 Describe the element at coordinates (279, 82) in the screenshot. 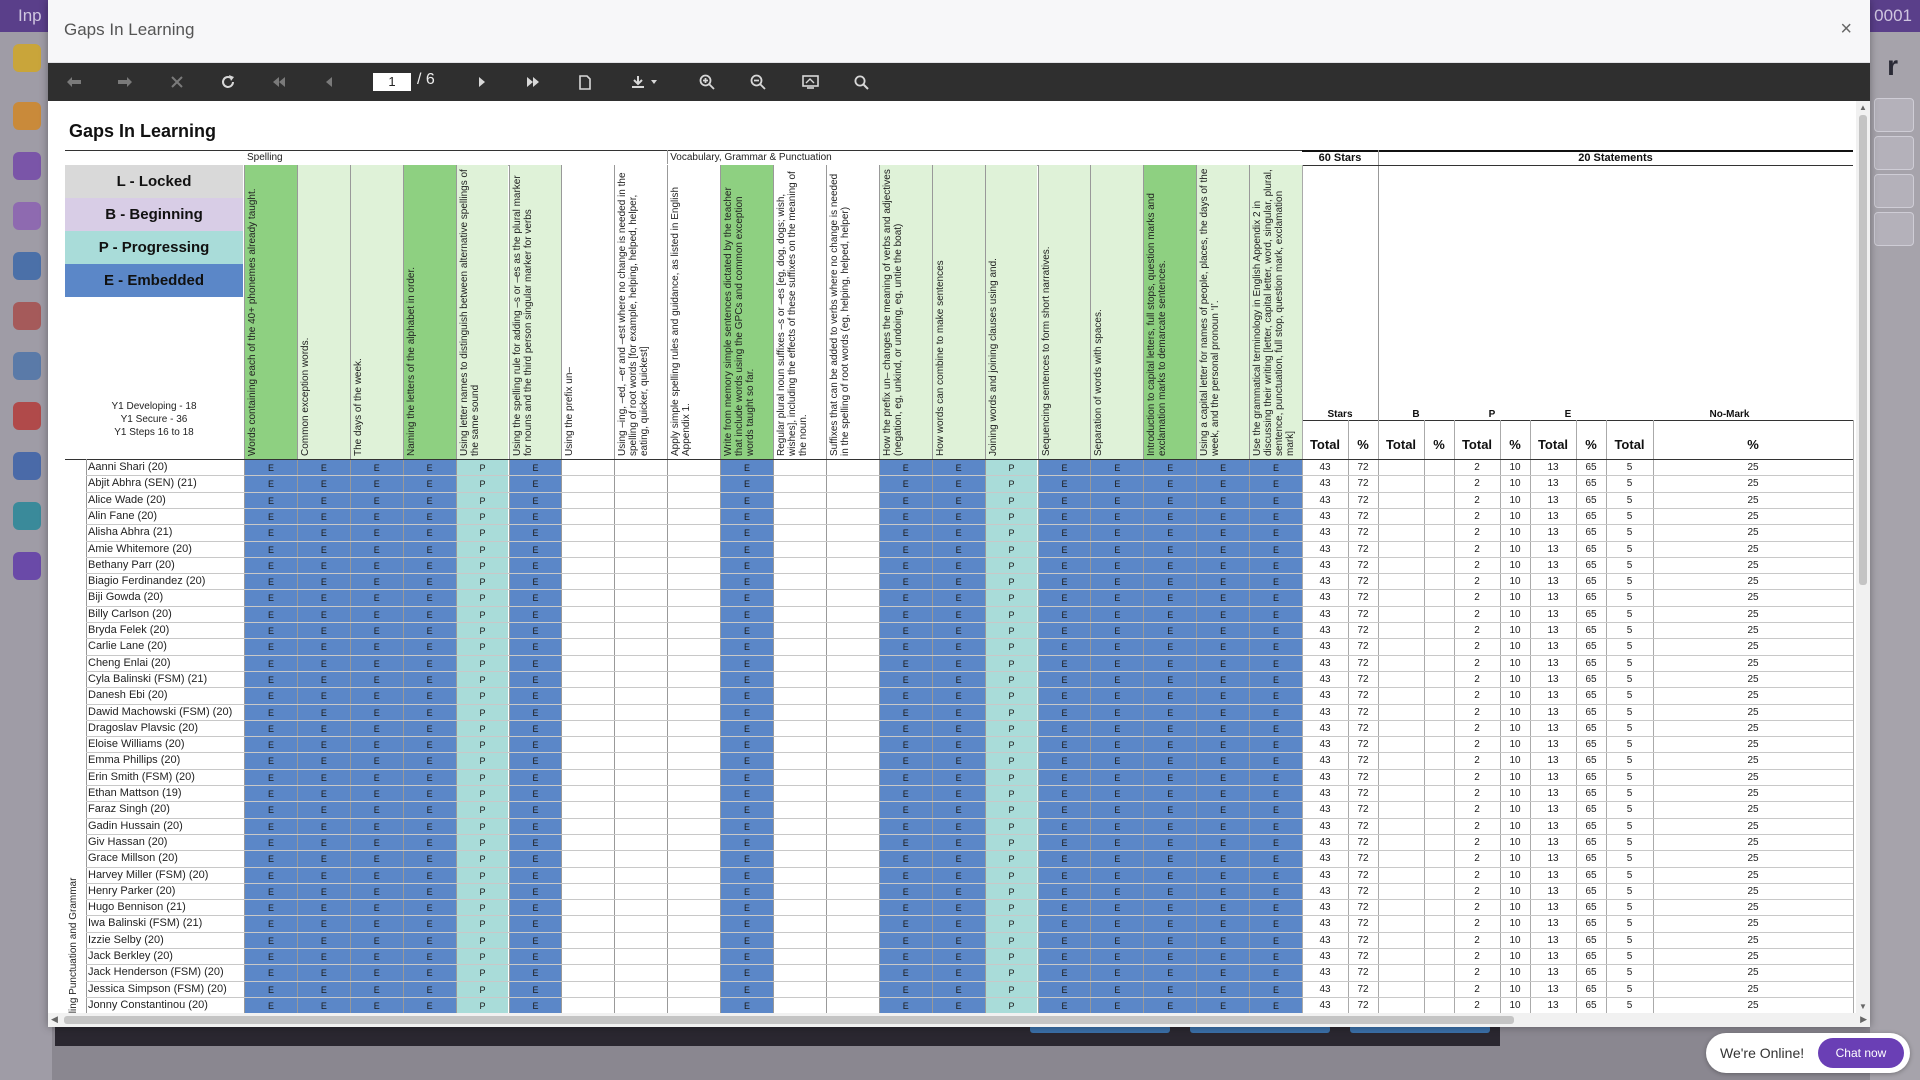

I see `first-page-icon` at that location.